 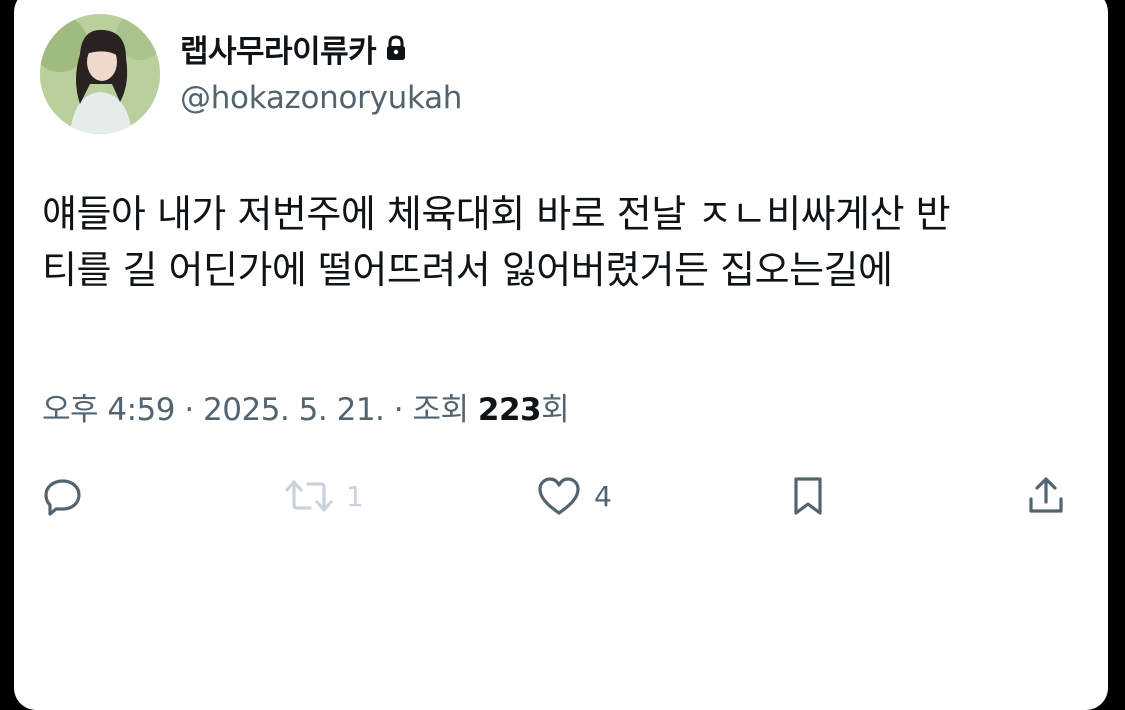 I want to click on bookmark-icon, so click(x=808, y=496).